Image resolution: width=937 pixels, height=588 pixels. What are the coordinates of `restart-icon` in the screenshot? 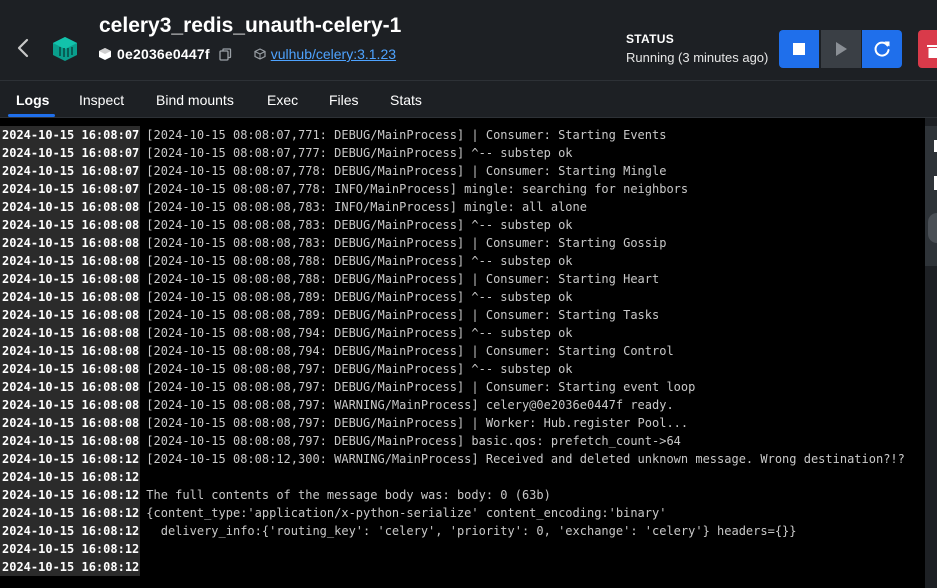 It's located at (882, 49).